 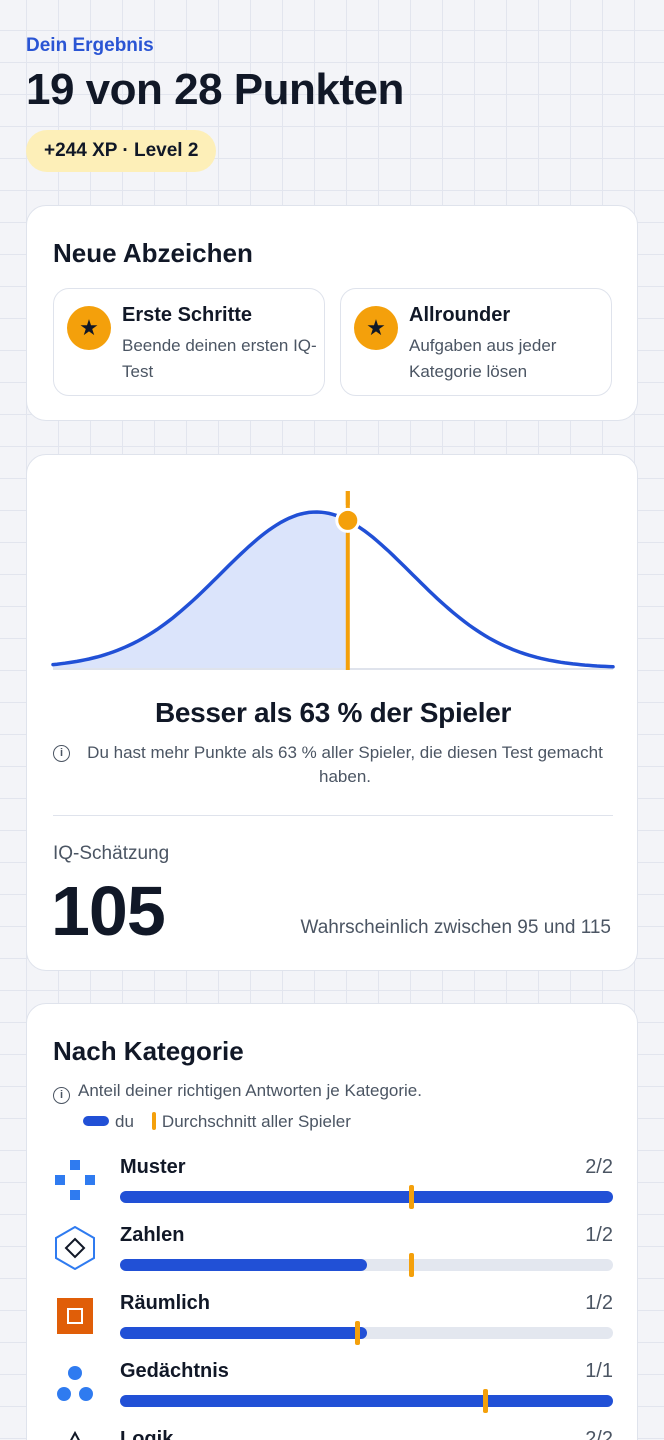 I want to click on category-name: Logik, so click(x=147, y=1434).